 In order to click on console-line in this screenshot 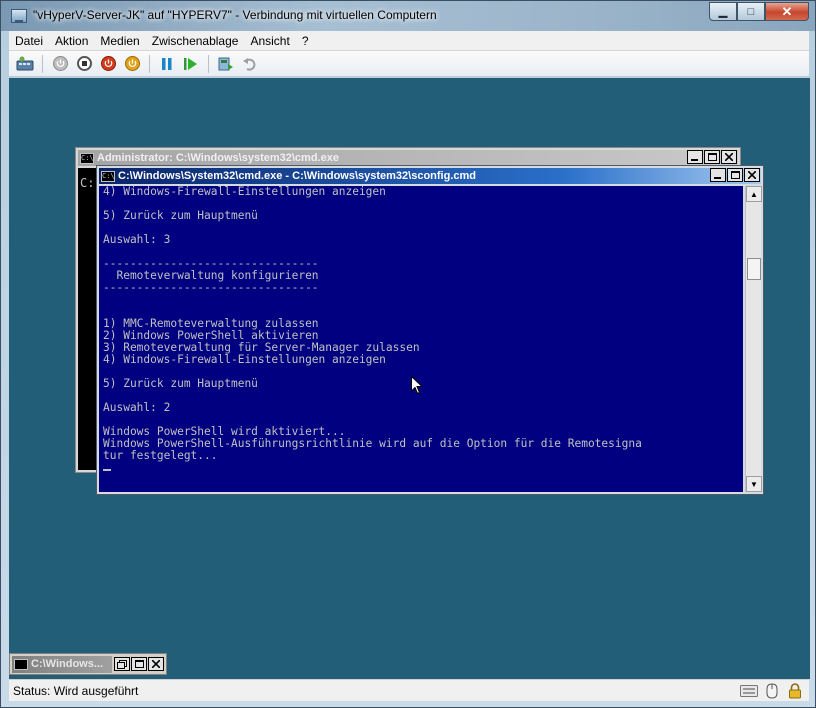, I will do `click(423, 468)`.